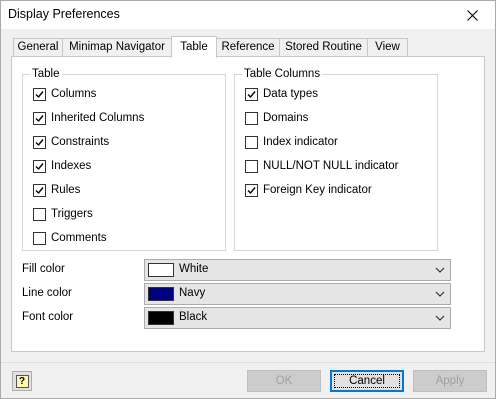 The height and width of the screenshot is (399, 496). Describe the element at coordinates (80, 142) in the screenshot. I see `checkbox-label: Constraints` at that location.